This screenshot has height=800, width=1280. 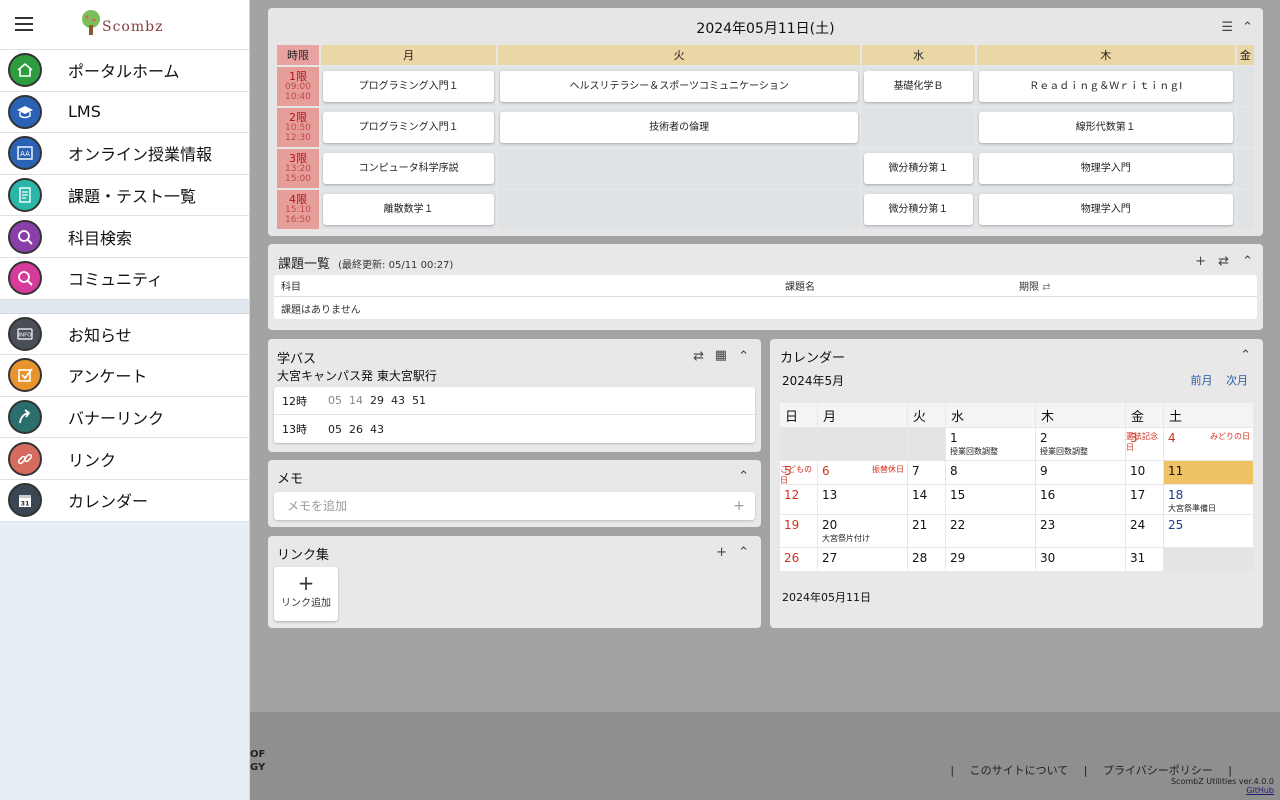 I want to click on class-card: 離散数学１, so click(x=409, y=209).